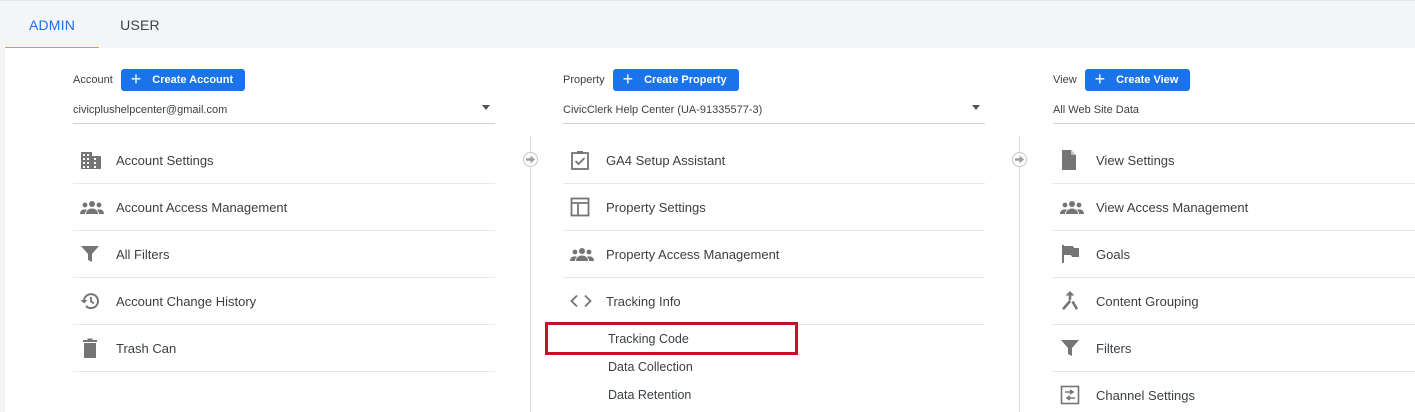  I want to click on create-view-button: + Create View, so click(1137, 80).